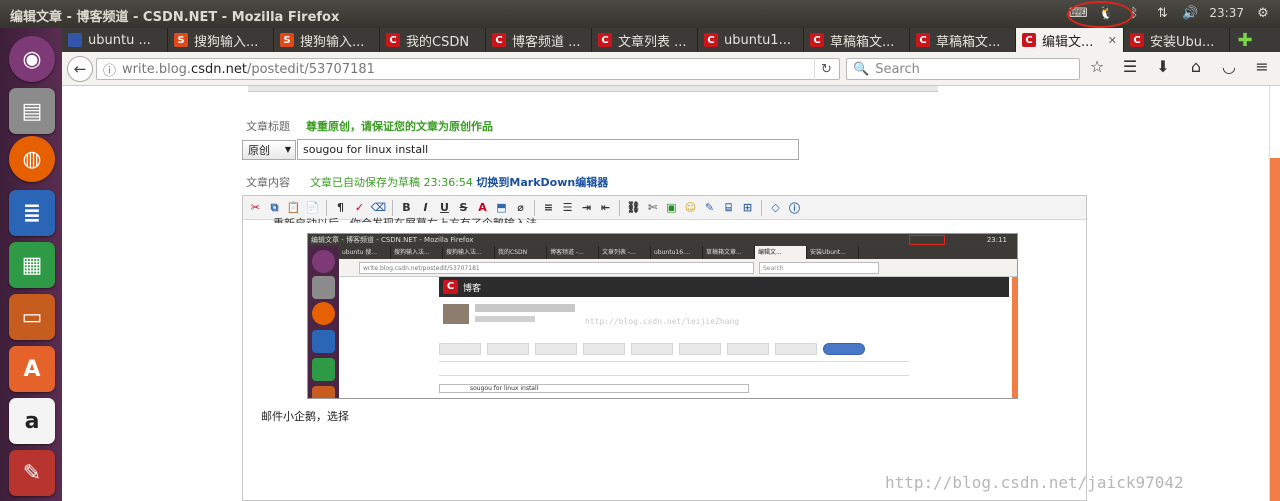  Describe the element at coordinates (605, 207) in the screenshot. I see `outdent-icon: ⇤` at that location.